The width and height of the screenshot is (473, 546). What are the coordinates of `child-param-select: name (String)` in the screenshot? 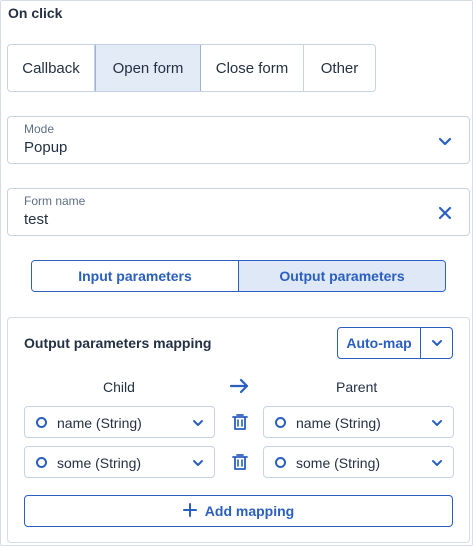 It's located at (119, 422).